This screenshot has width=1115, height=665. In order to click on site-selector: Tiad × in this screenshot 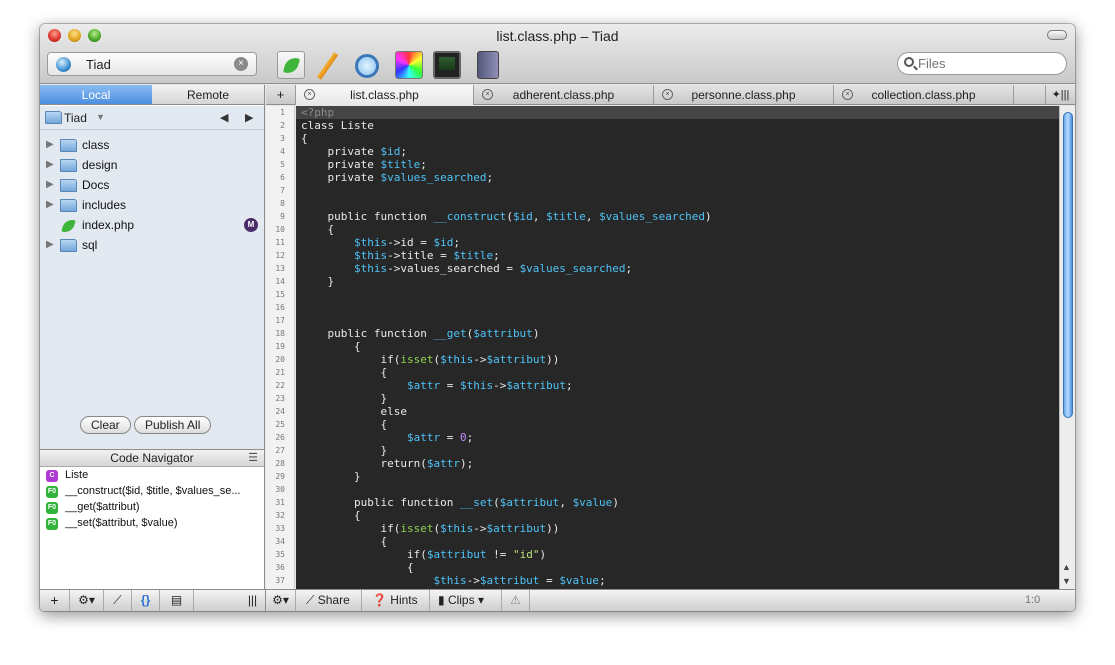, I will do `click(152, 64)`.